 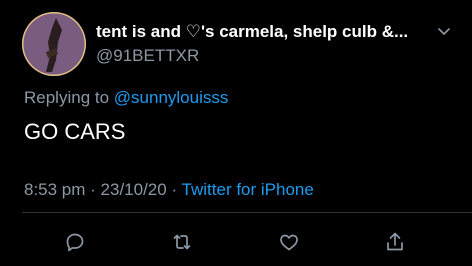 I want to click on author-handle: @91BETTXR, so click(x=147, y=56).